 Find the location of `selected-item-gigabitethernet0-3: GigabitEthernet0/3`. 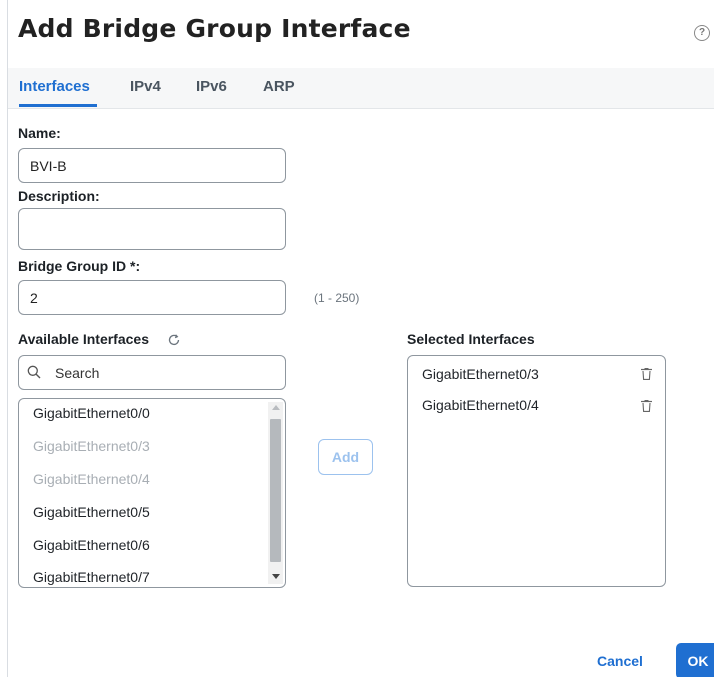

selected-item-gigabitethernet0-3: GigabitEthernet0/3 is located at coordinates (480, 374).